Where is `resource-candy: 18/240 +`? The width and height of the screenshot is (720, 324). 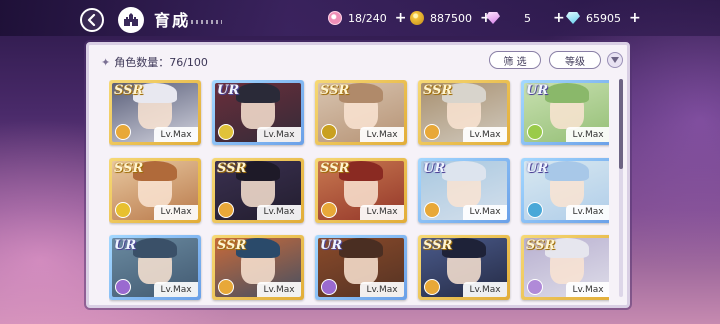 resource-candy: 18/240 + is located at coordinates (367, 18).